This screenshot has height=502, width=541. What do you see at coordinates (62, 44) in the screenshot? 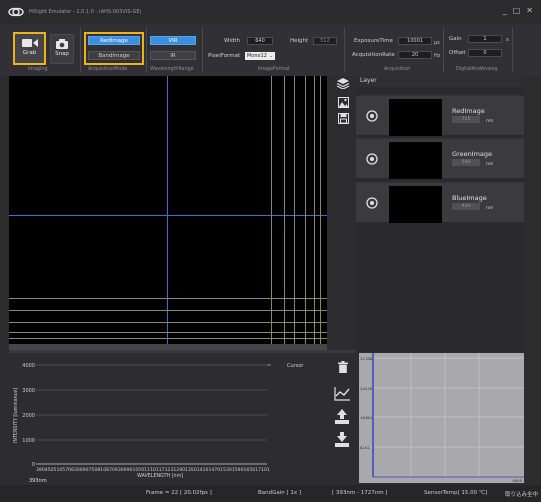
I see `camera-icon` at bounding box center [62, 44].